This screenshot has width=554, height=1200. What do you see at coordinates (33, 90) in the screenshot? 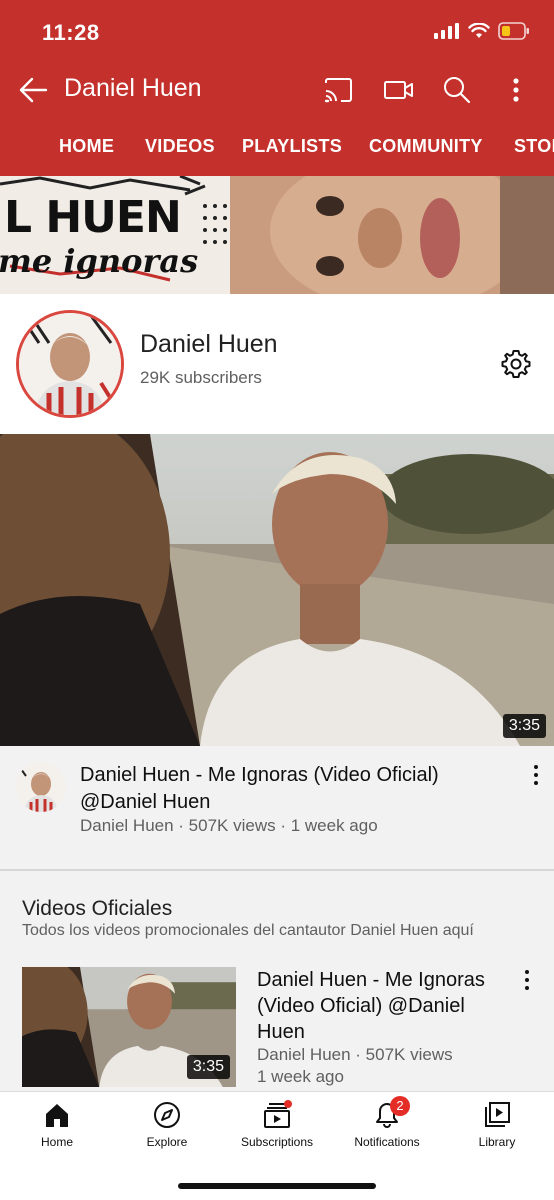
I see `back-arrow-icon` at bounding box center [33, 90].